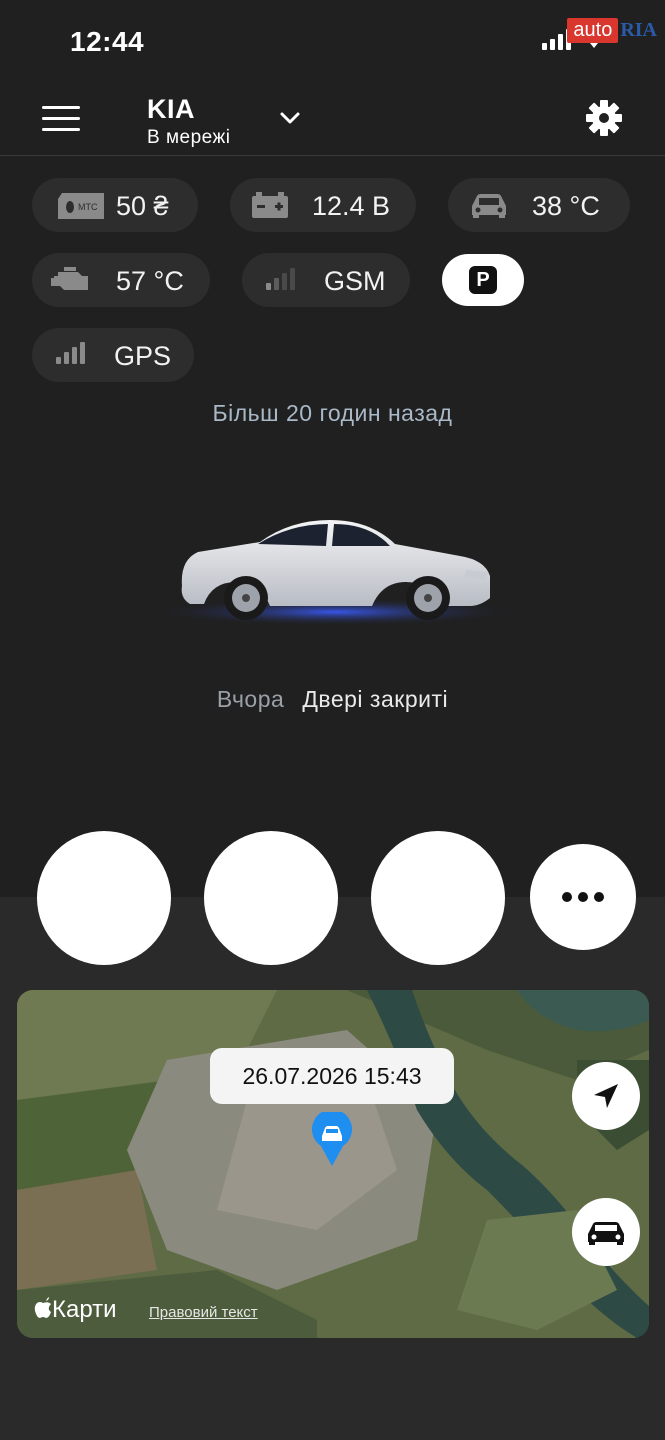  I want to click on balance-value: 50 ₴, so click(142, 206).